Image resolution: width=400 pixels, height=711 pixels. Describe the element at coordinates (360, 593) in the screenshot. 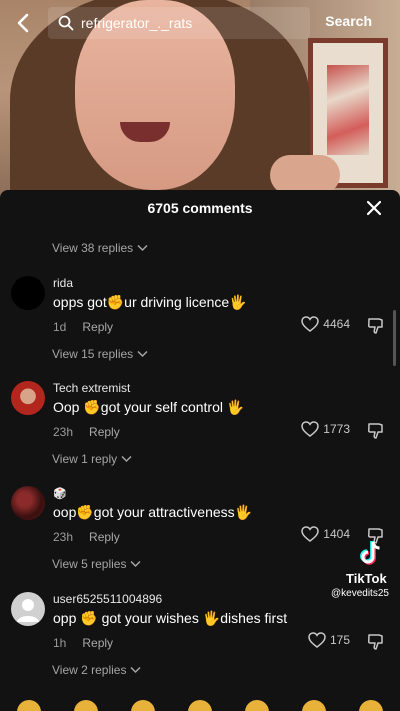

I see `creator-handle: @kevedits25` at that location.